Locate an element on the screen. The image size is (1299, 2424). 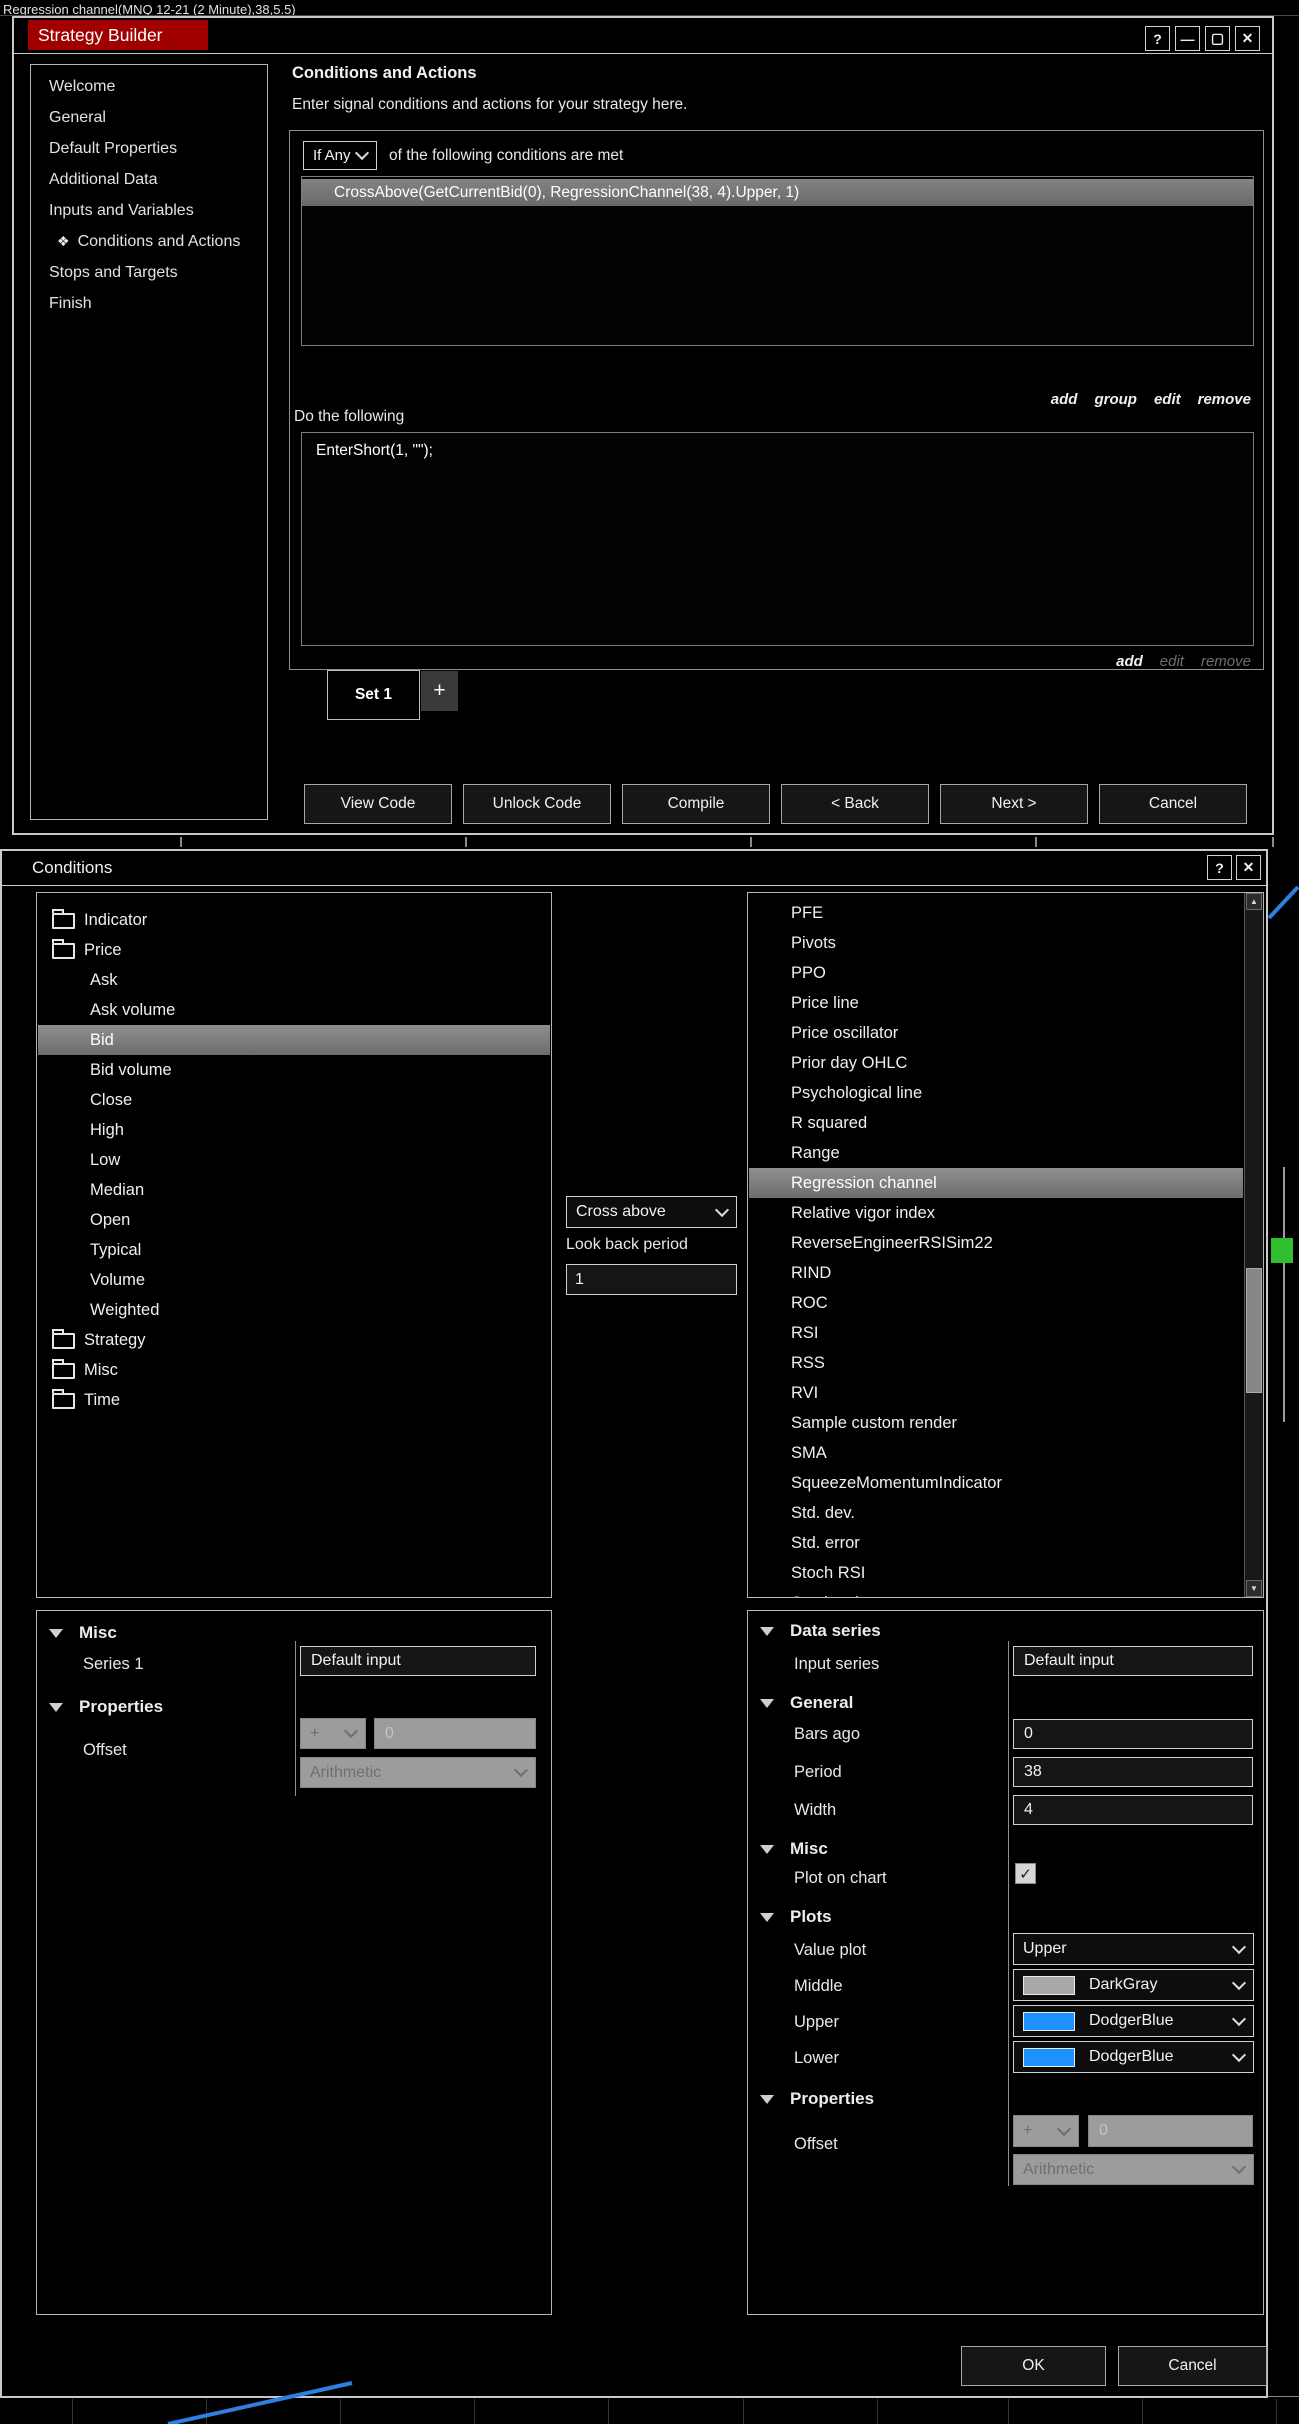
tree-item-low: Low is located at coordinates (294, 1160).